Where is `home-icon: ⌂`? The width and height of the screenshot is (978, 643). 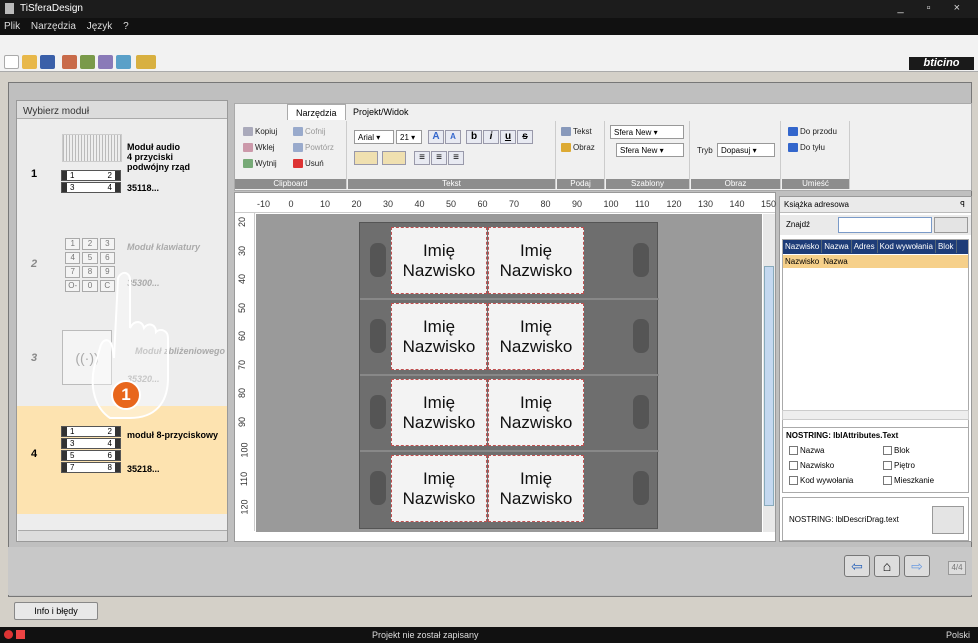 home-icon: ⌂ is located at coordinates (887, 566).